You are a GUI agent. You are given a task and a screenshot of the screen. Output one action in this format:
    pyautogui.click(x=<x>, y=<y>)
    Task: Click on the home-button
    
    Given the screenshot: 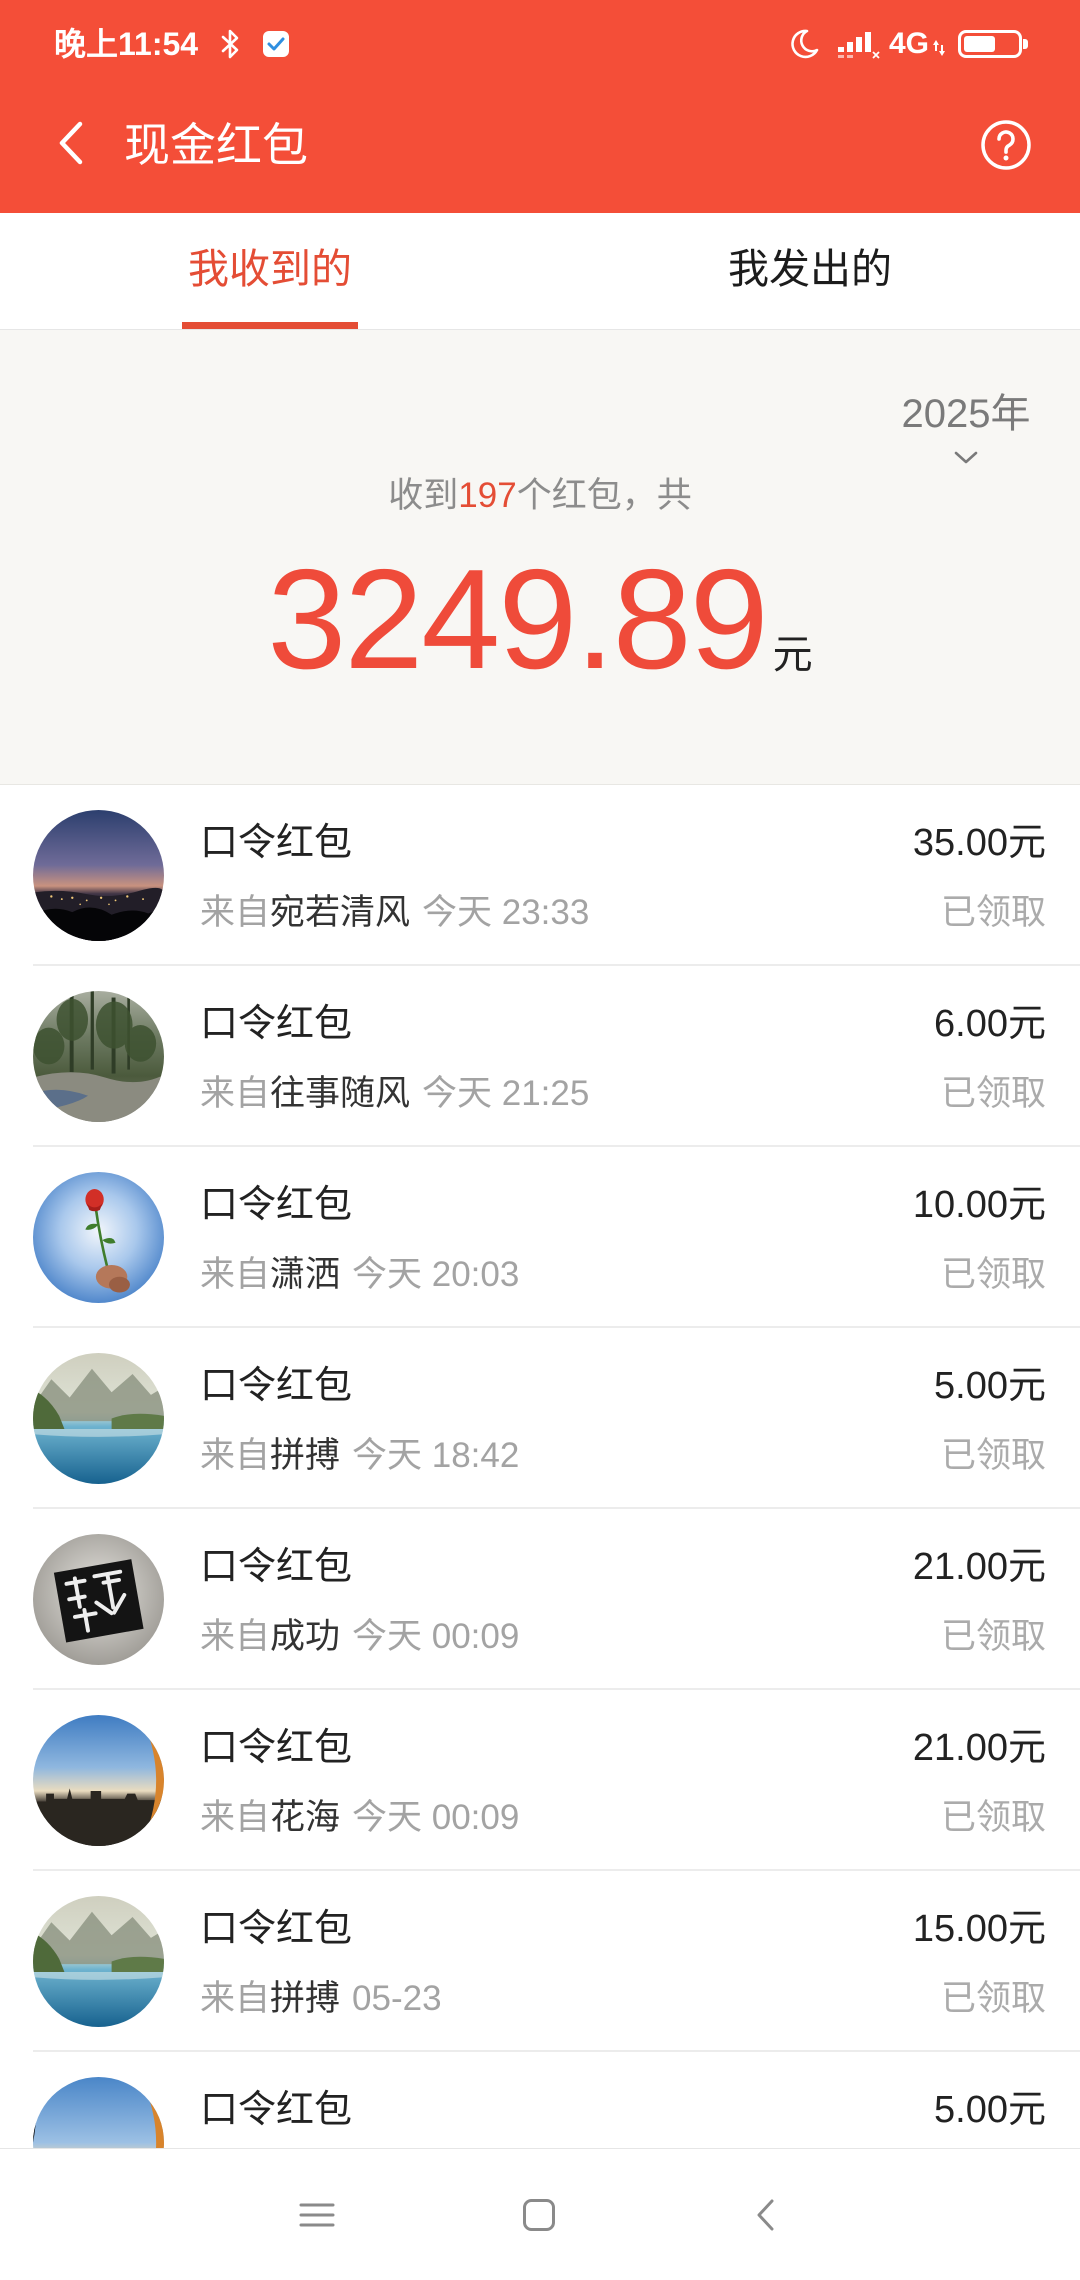 What is the action you would take?
    pyautogui.click(x=539, y=2215)
    